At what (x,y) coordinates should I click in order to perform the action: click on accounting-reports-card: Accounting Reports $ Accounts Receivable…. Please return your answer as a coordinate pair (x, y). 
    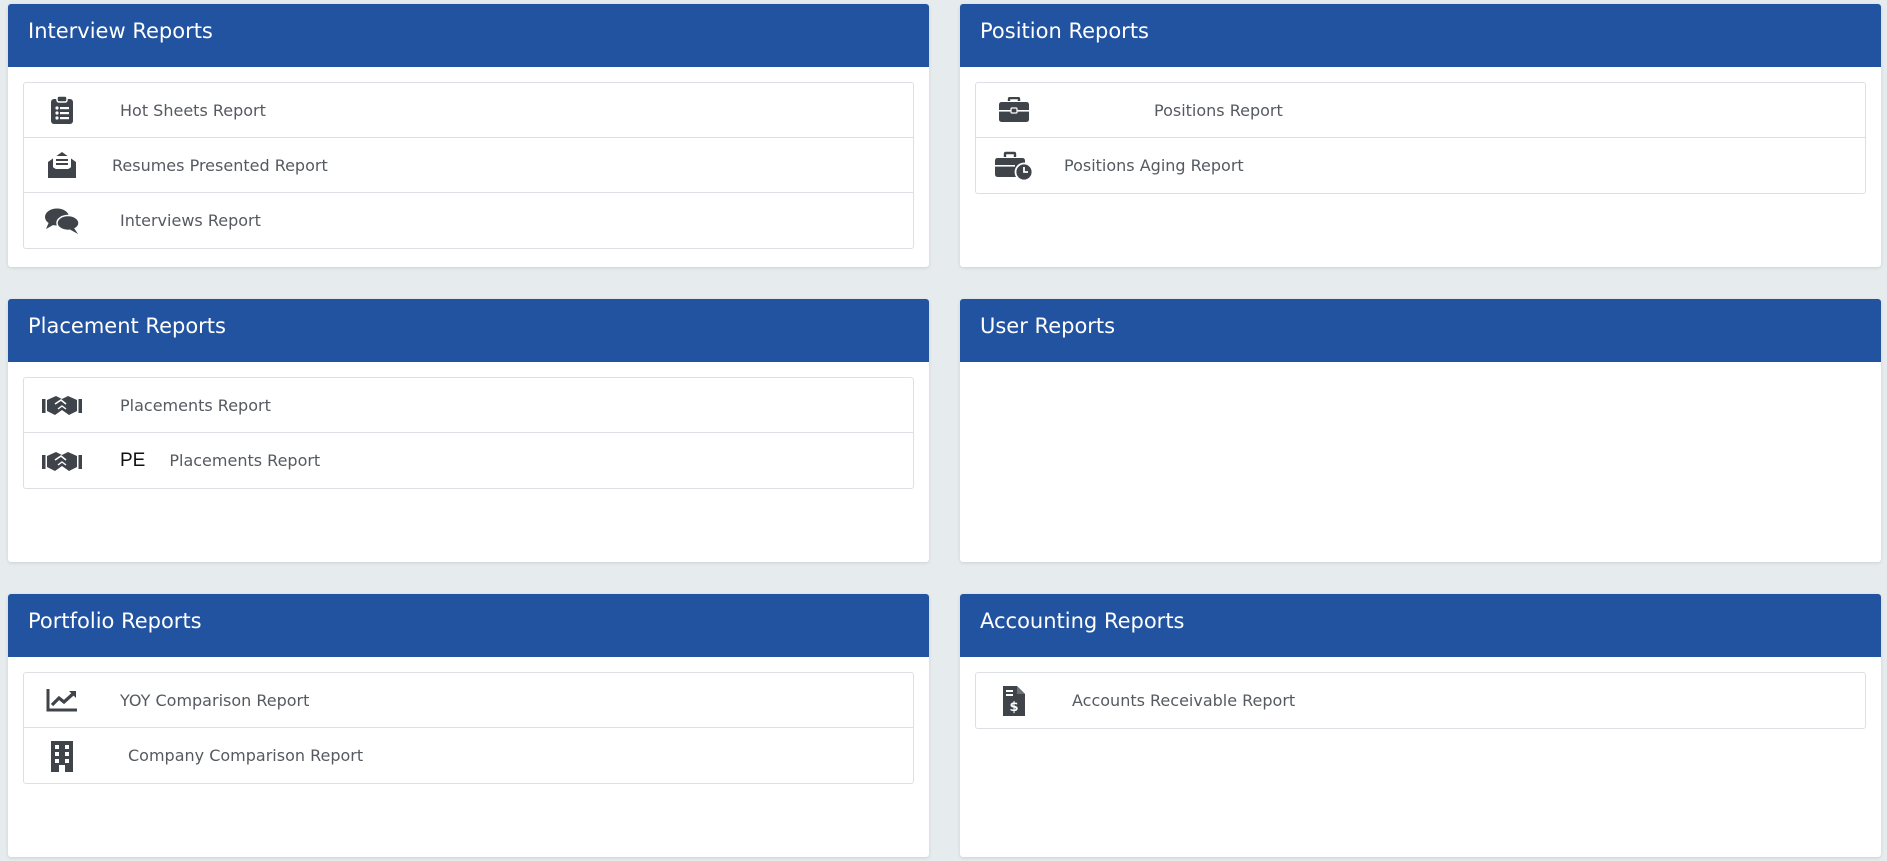
    Looking at the image, I should click on (1420, 725).